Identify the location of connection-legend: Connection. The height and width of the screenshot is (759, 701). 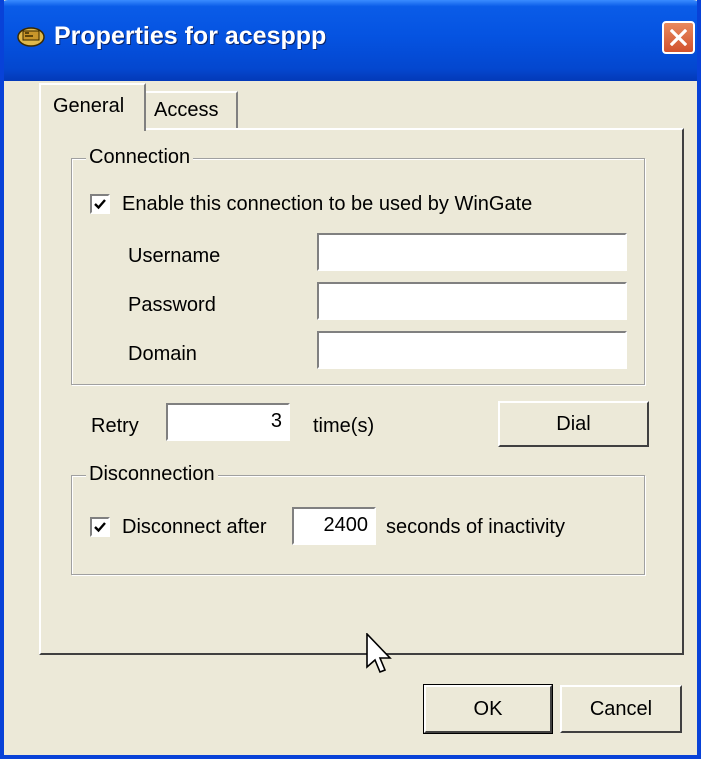
(140, 157).